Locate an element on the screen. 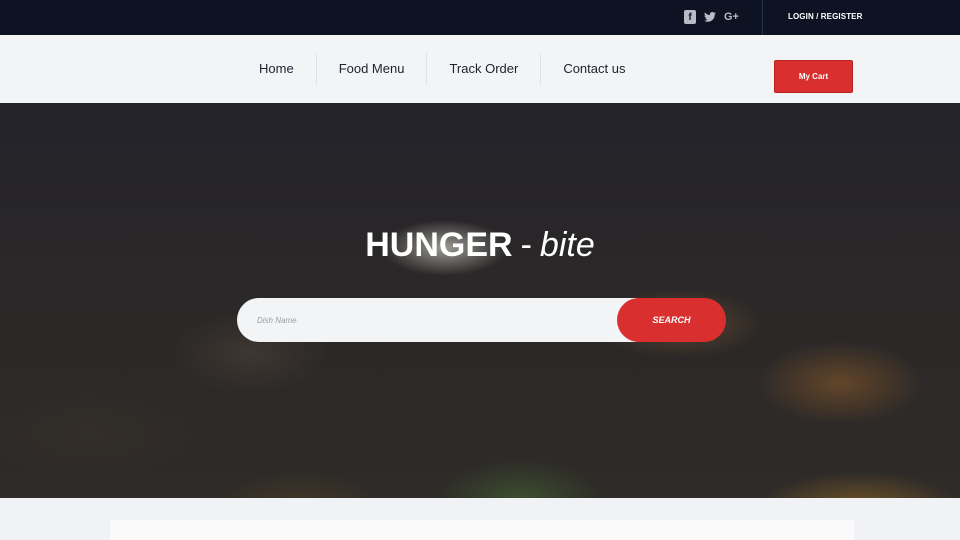 This screenshot has width=960, height=540. hero-title-dash: - is located at coordinates (526, 245).